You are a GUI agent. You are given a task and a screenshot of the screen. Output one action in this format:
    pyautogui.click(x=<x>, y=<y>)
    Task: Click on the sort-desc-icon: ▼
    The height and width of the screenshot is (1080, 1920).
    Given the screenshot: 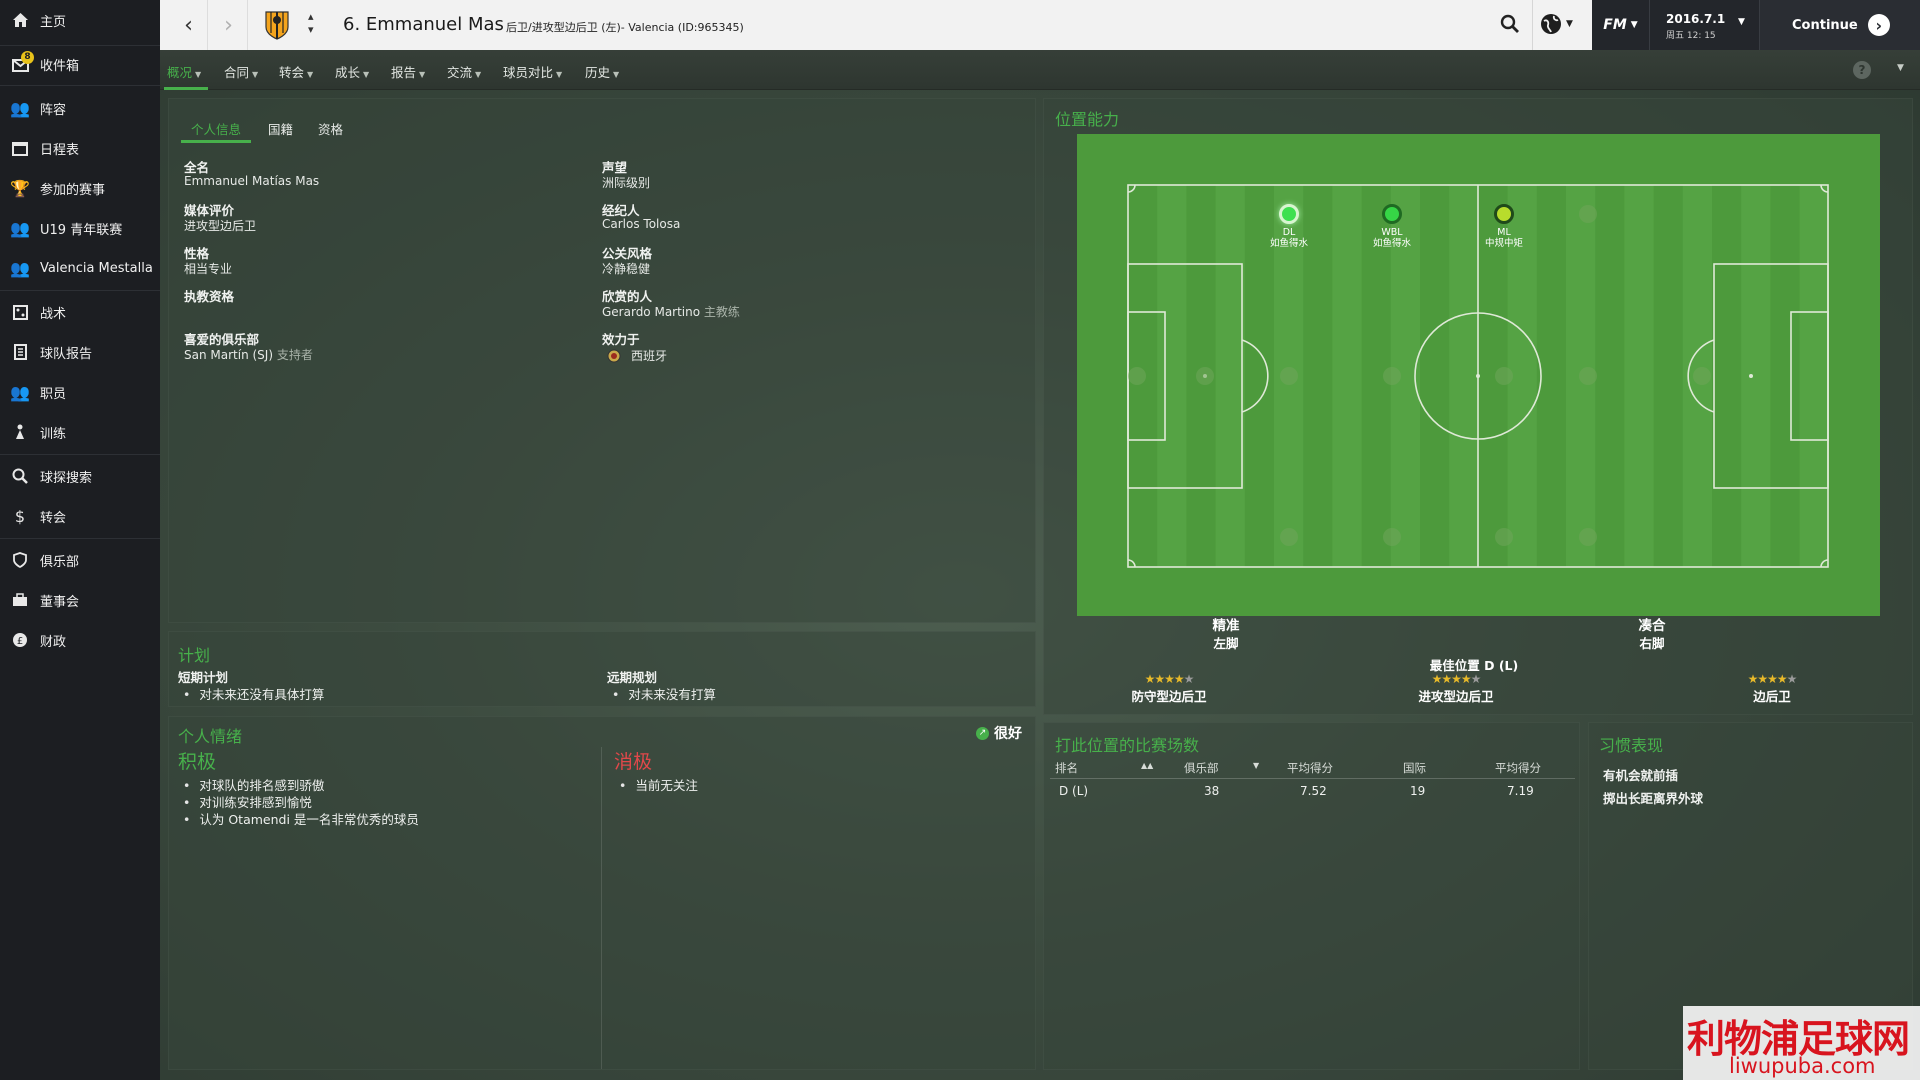 What is the action you would take?
    pyautogui.click(x=1256, y=765)
    